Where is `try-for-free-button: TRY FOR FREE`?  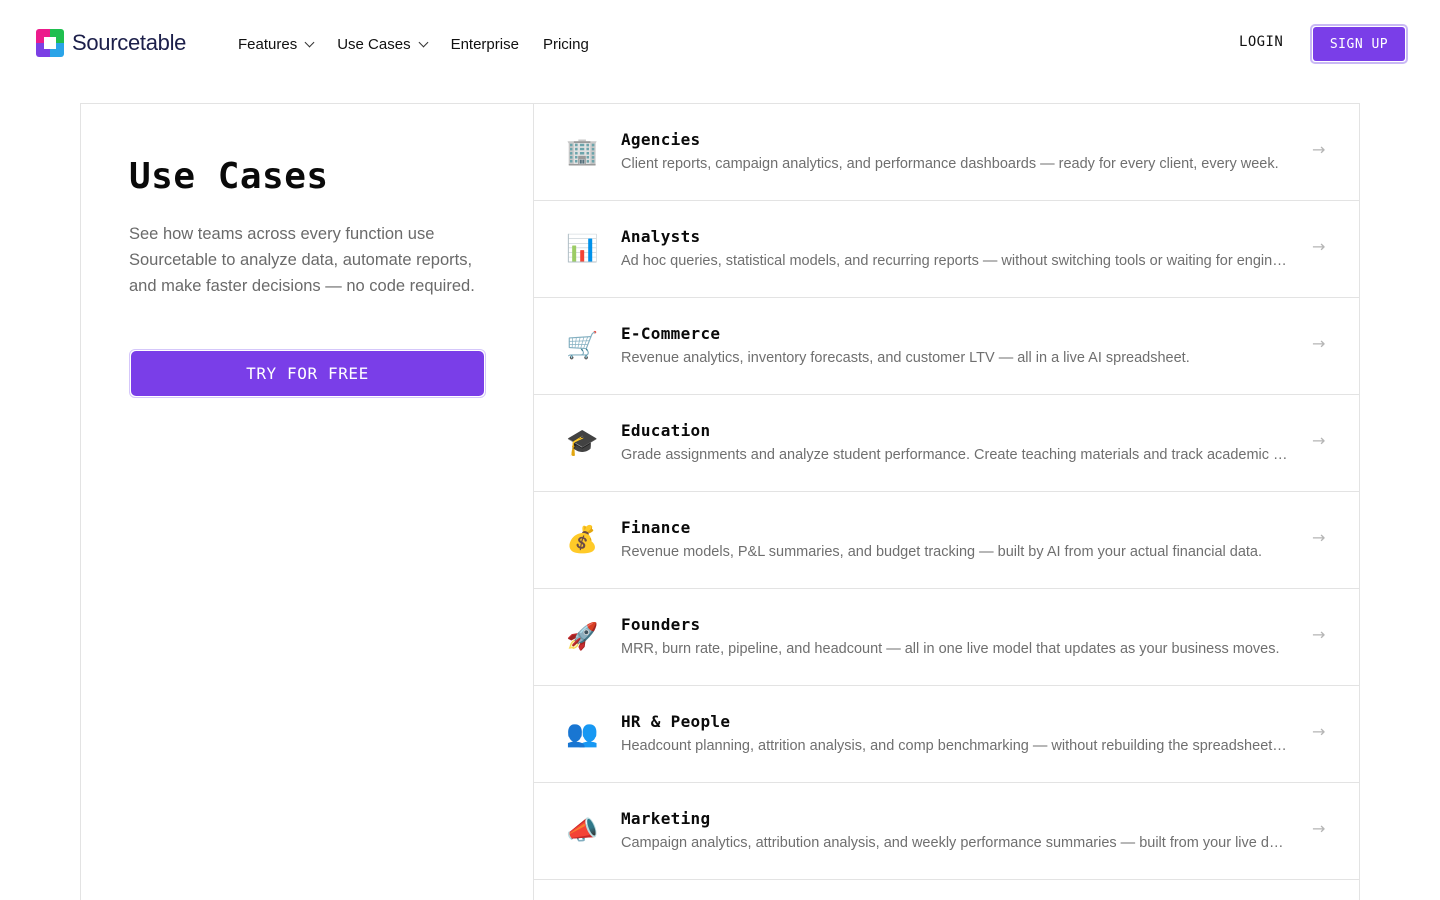
try-for-free-button: TRY FOR FREE is located at coordinates (307, 373).